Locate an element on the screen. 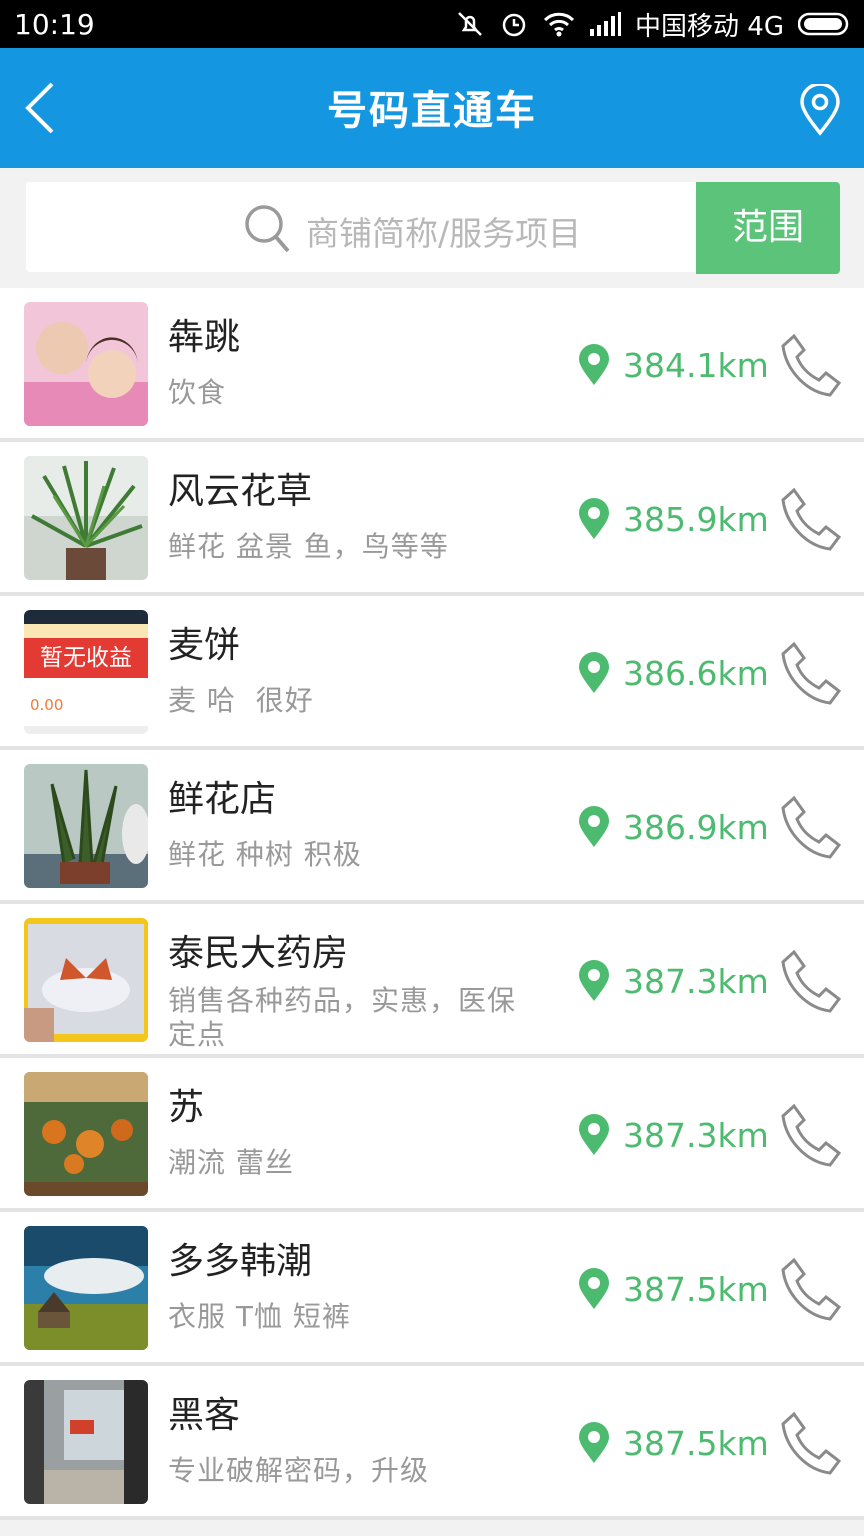  store-distance: 385.9km is located at coordinates (696, 519).